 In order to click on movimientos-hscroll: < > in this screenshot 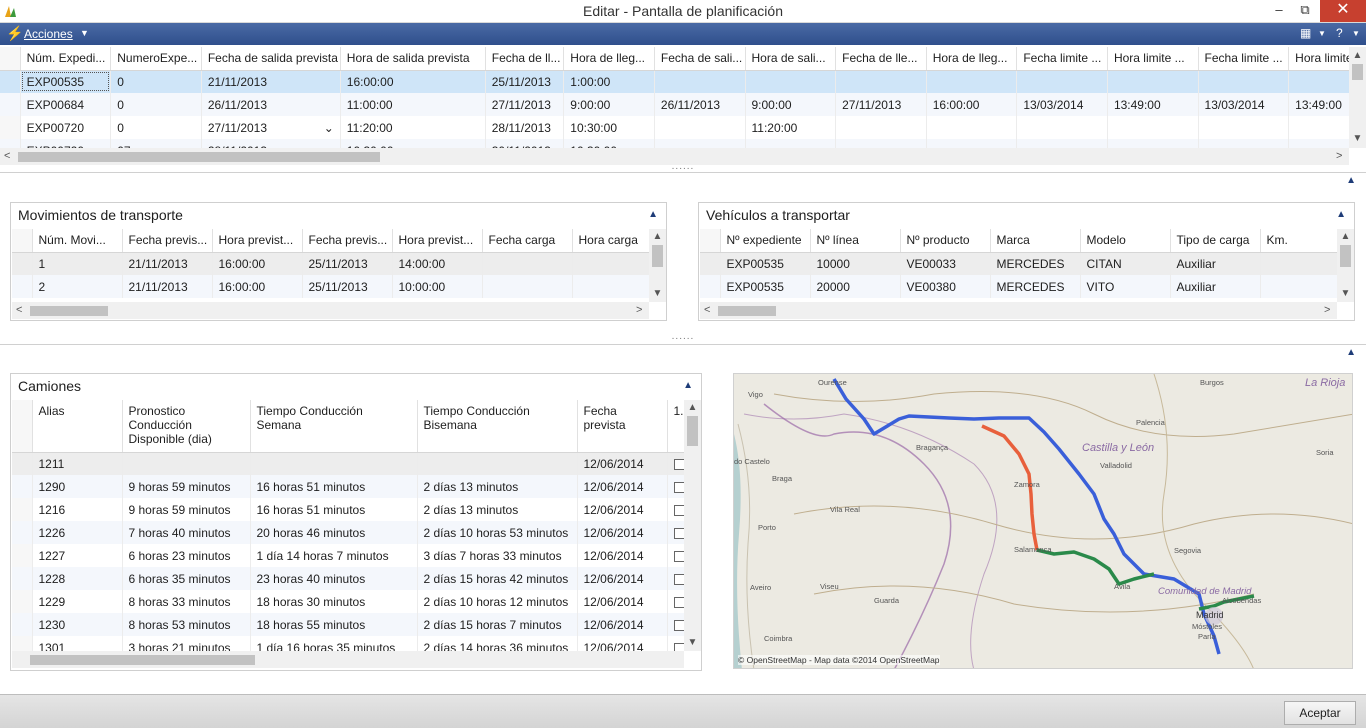, I will do `click(330, 310)`.